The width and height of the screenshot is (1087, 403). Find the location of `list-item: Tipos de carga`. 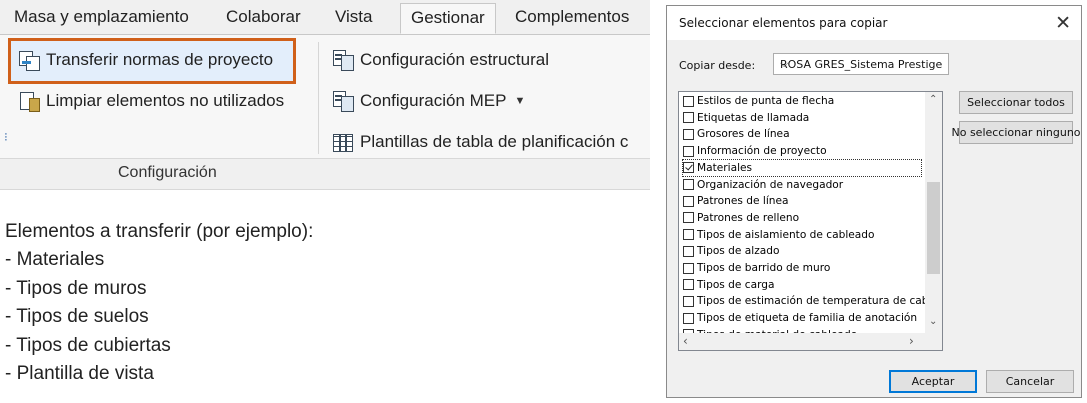

list-item: Tipos de carga is located at coordinates (729, 285).